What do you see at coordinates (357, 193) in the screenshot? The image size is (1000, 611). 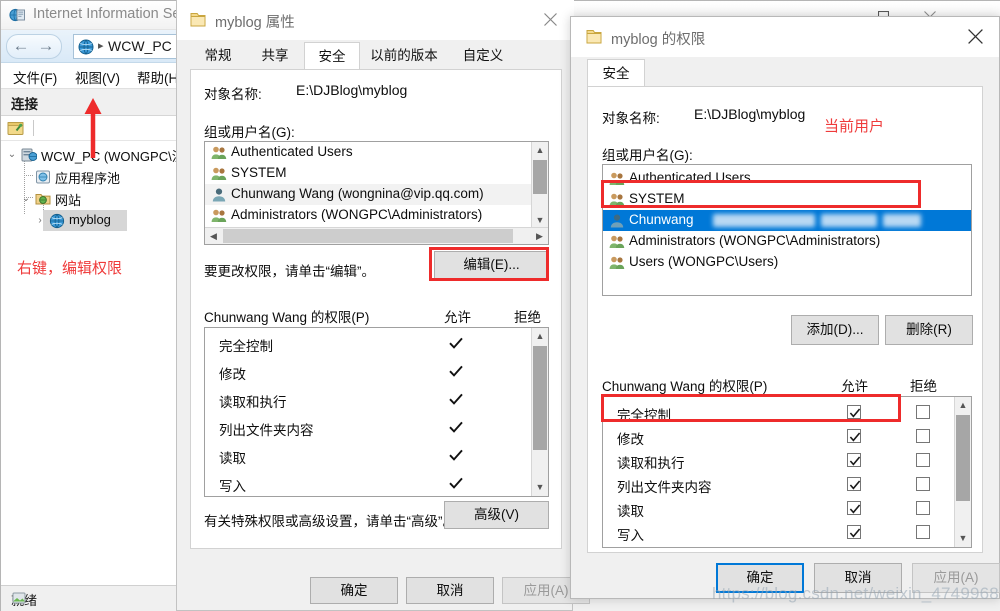 I see `list-item-label: Chunwang Wang (wongnina@vip.qq.com)` at bounding box center [357, 193].